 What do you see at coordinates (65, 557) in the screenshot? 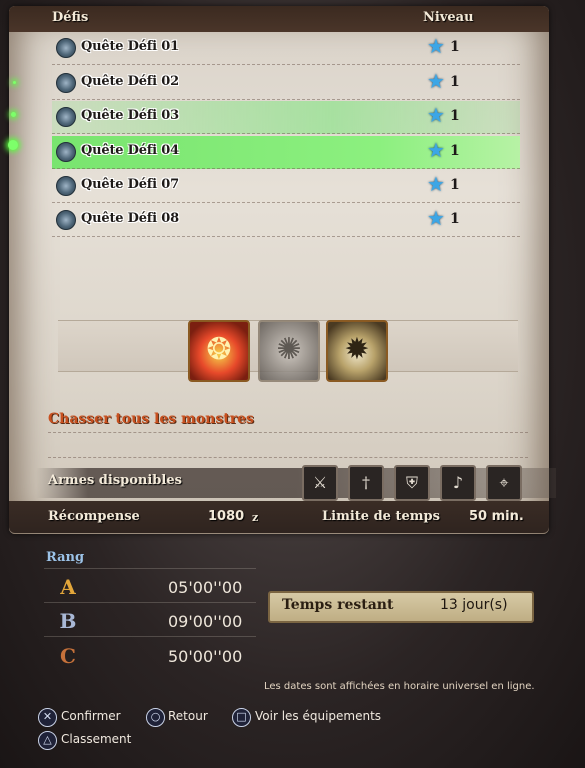
I see `rank-title: Rang` at bounding box center [65, 557].